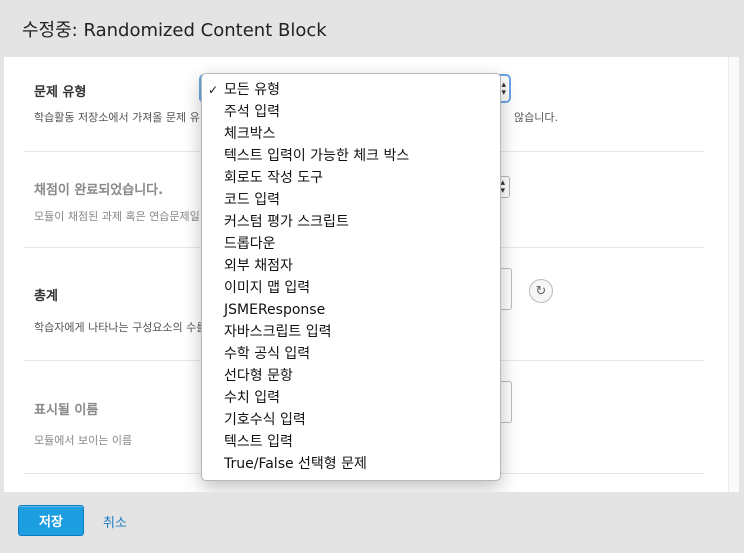 The image size is (744, 553). I want to click on count-help: 학습자에게 나타나는 구성요소의 수를, so click(120, 327).